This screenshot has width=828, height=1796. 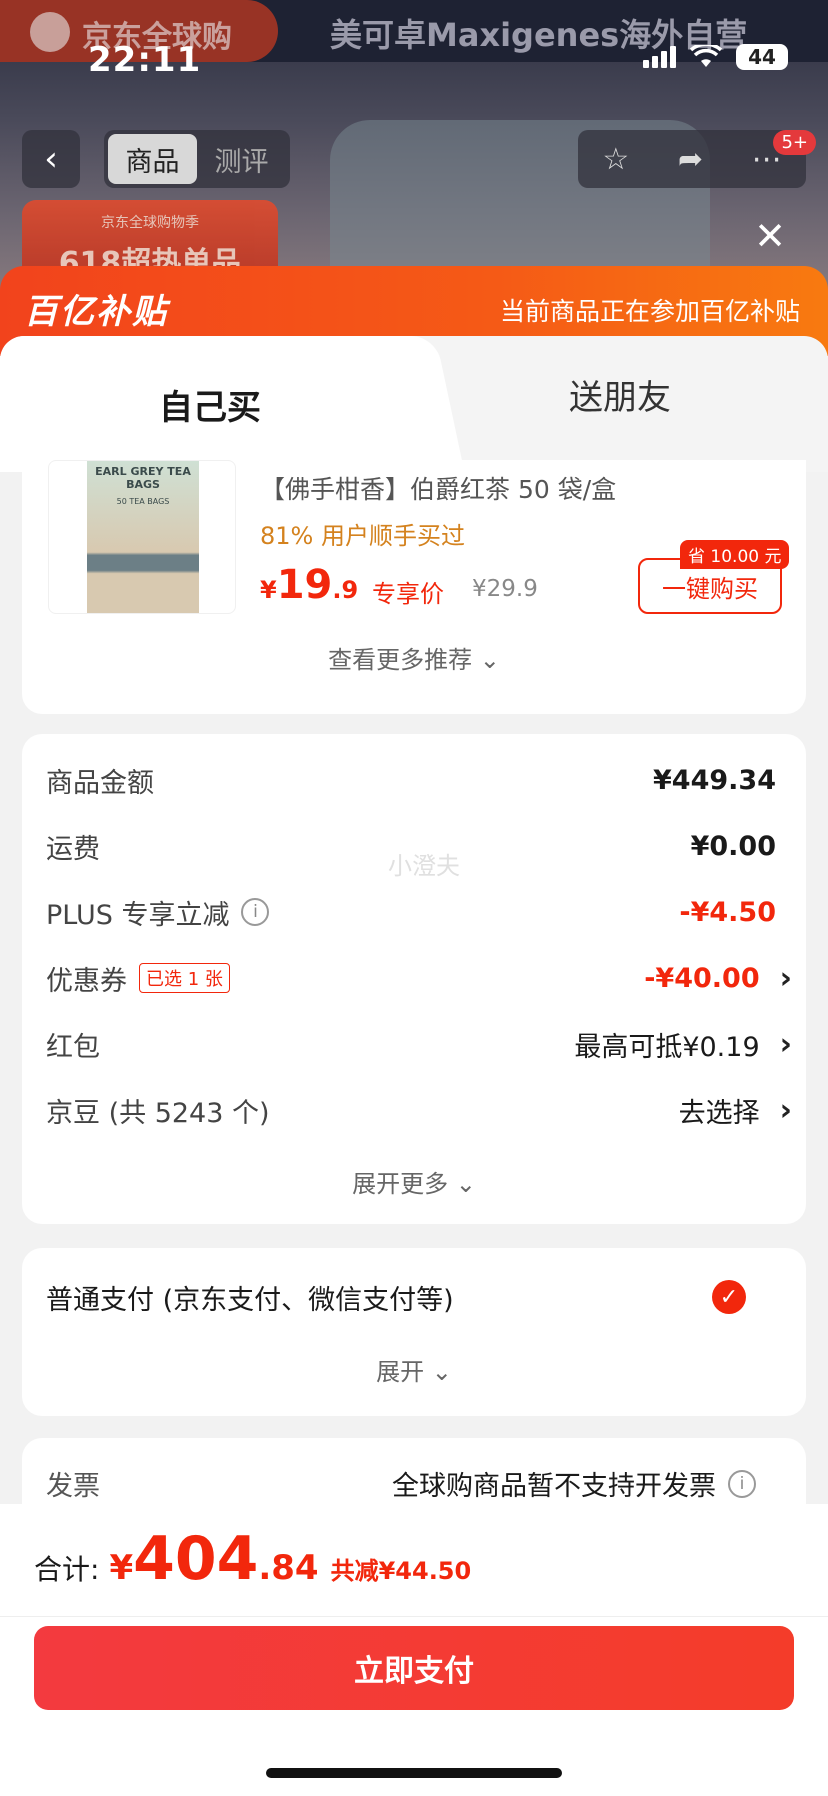 What do you see at coordinates (414, 657) in the screenshot?
I see `more-recommend-link: 查看更多推荐 ⌄` at bounding box center [414, 657].